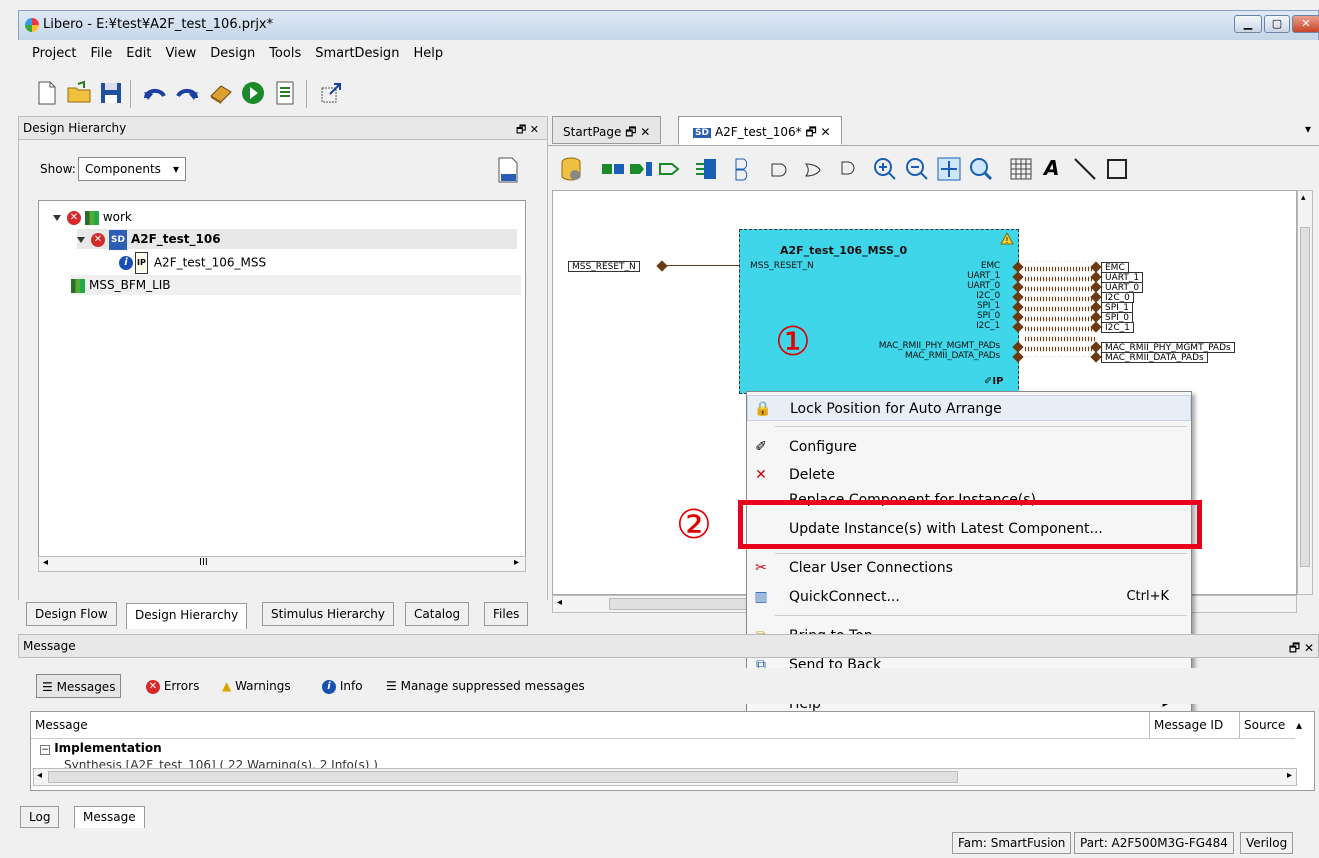  What do you see at coordinates (297, 239) in the screenshot?
I see `tree-item-a2f-test-106: ✕ SD A2F_test_106` at bounding box center [297, 239].